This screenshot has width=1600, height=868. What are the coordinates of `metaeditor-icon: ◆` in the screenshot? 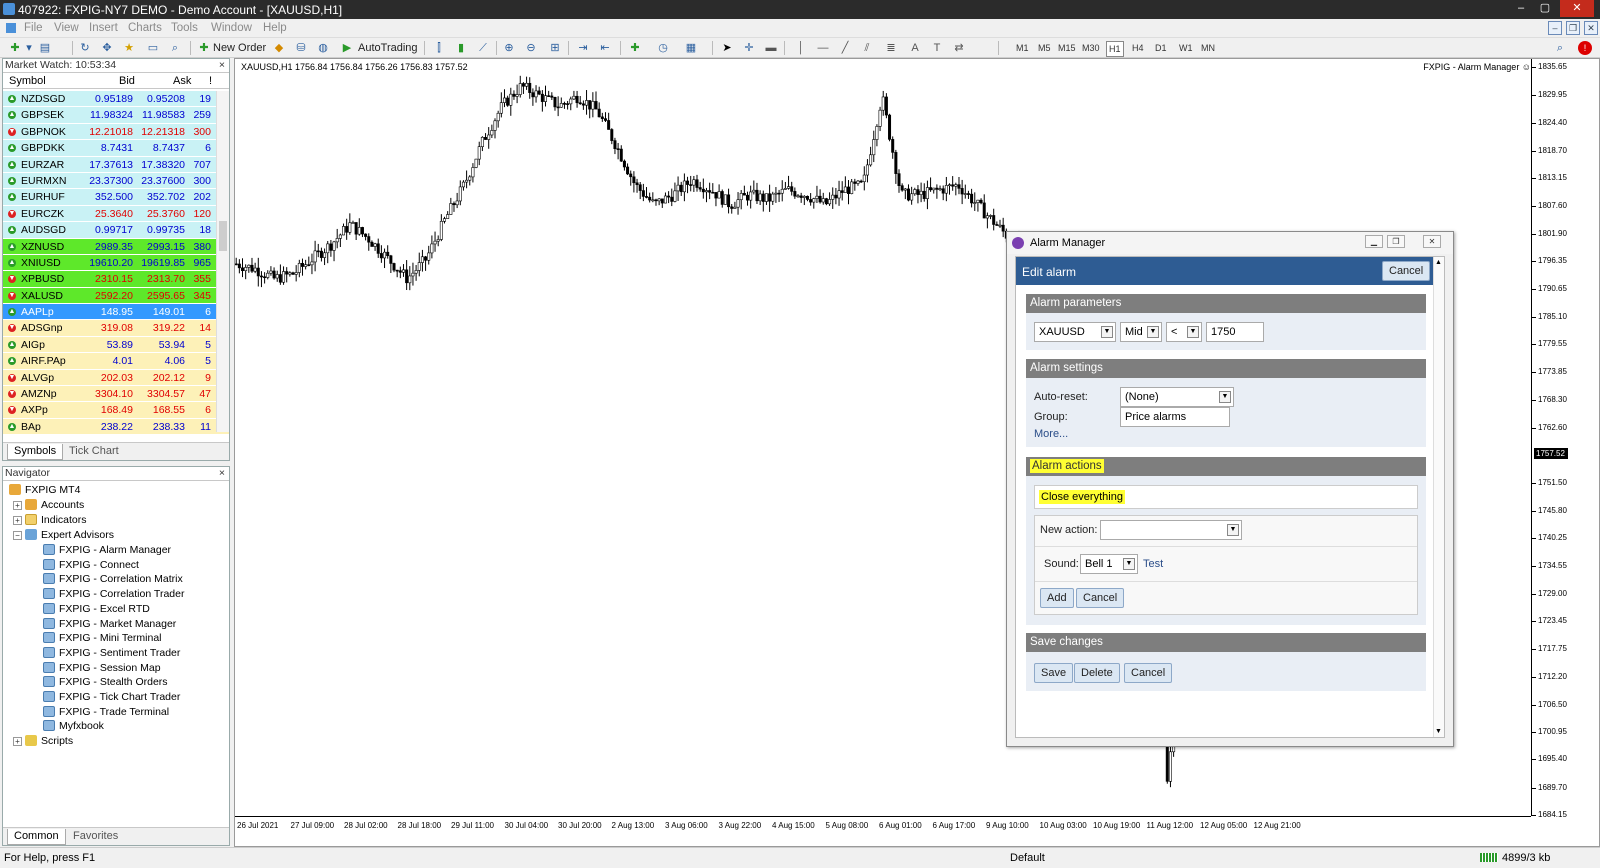 It's located at (279, 48).